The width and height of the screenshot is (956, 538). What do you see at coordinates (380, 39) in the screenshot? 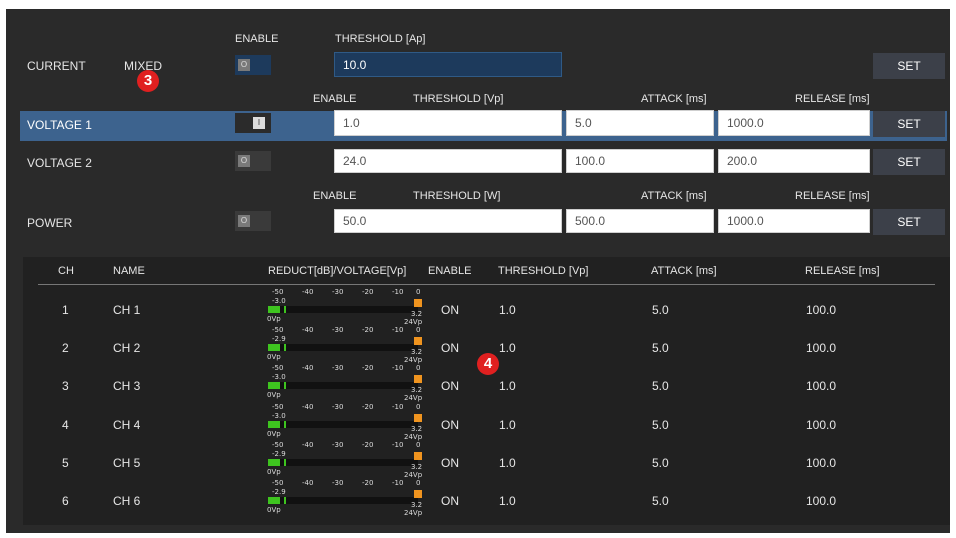
I see `current-threshold-header: THRESHOLD [Ap]` at bounding box center [380, 39].